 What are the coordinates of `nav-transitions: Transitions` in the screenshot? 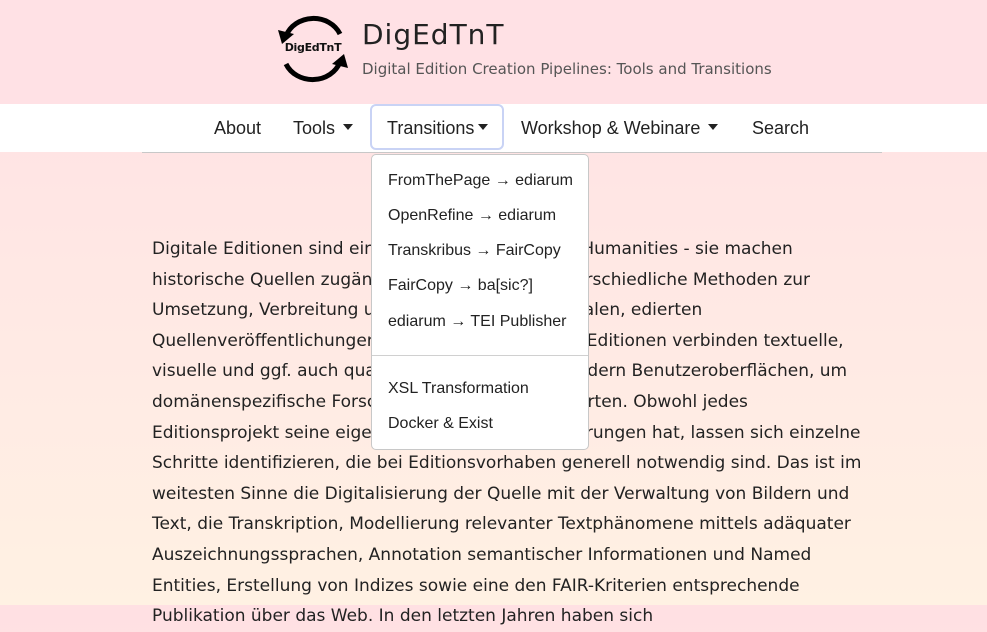 It's located at (438, 128).